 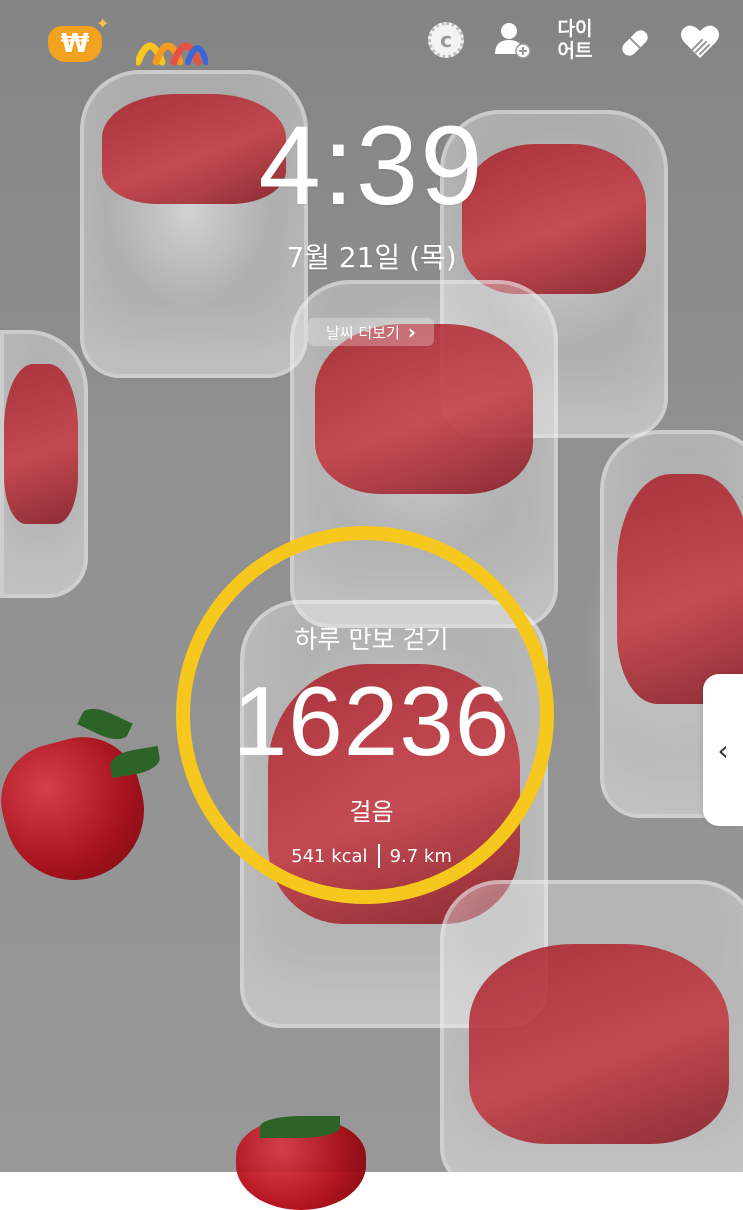 What do you see at coordinates (635, 43) in the screenshot?
I see `pill-icon` at bounding box center [635, 43].